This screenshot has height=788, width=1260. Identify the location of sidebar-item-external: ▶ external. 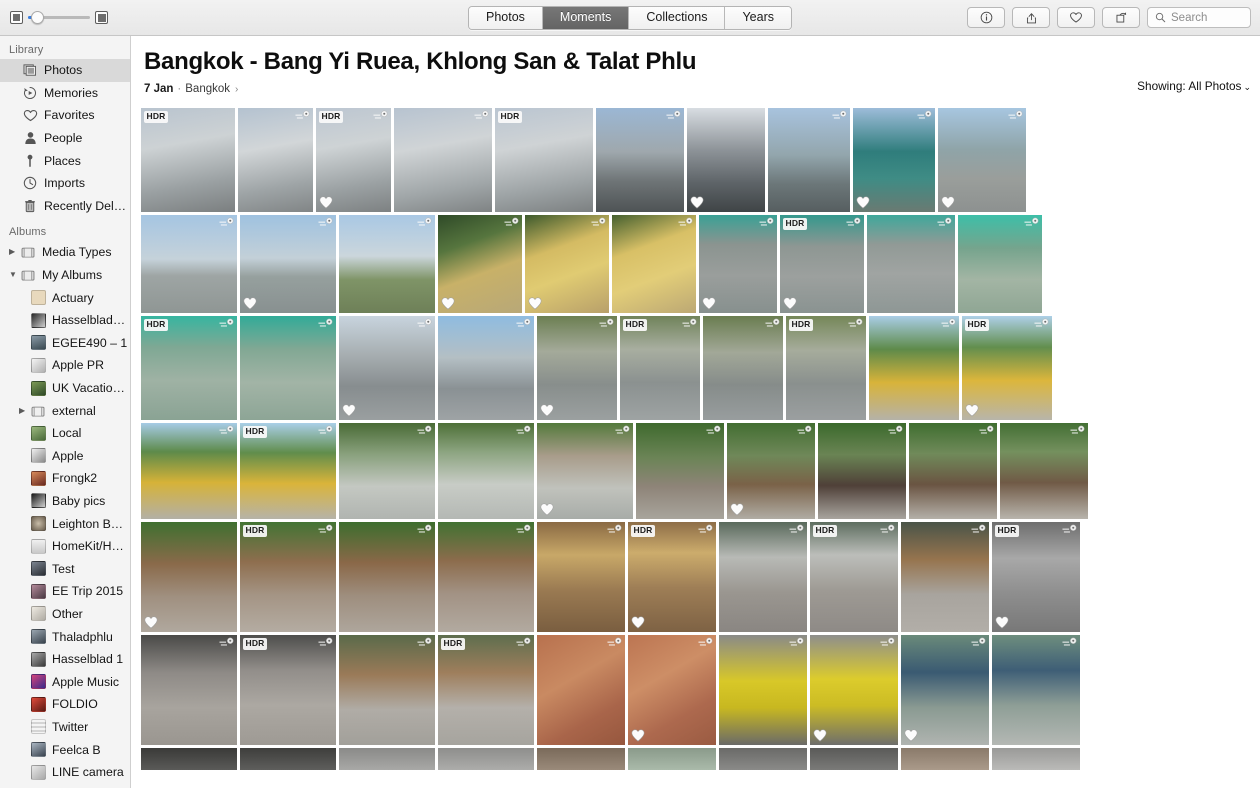
(65, 410).